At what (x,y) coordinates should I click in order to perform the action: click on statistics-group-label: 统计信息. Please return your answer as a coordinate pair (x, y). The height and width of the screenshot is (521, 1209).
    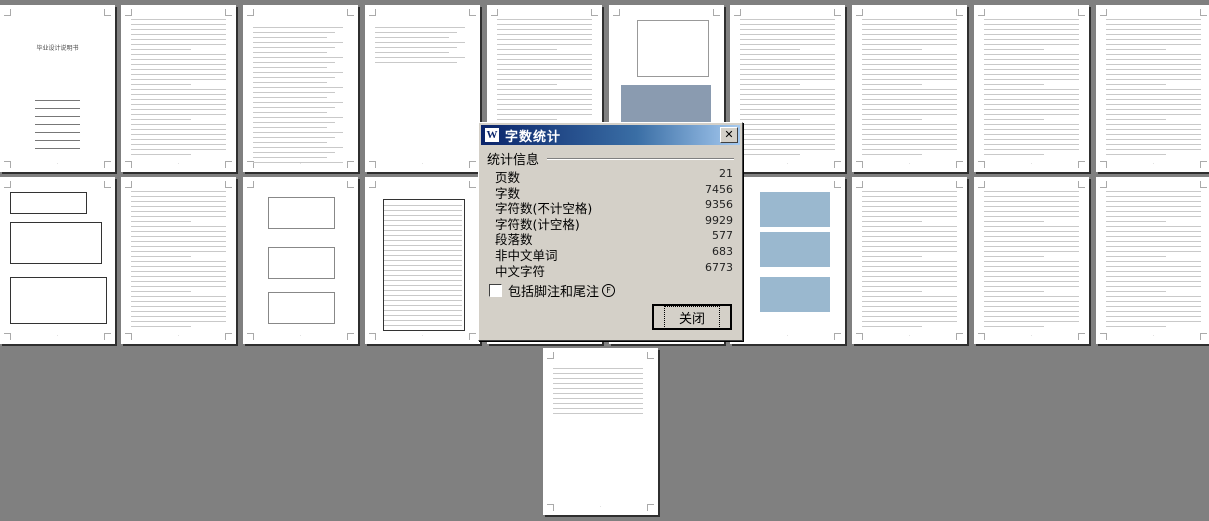
    Looking at the image, I should click on (513, 160).